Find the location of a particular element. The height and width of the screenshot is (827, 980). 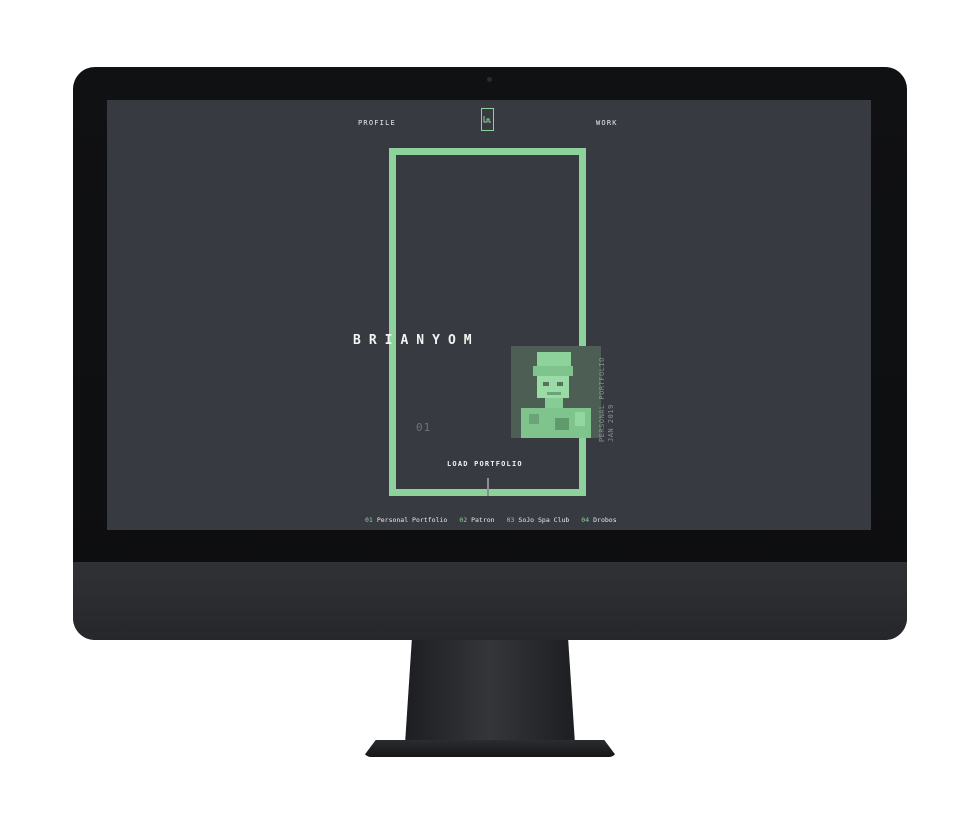

project-index: 01 is located at coordinates (424, 427).